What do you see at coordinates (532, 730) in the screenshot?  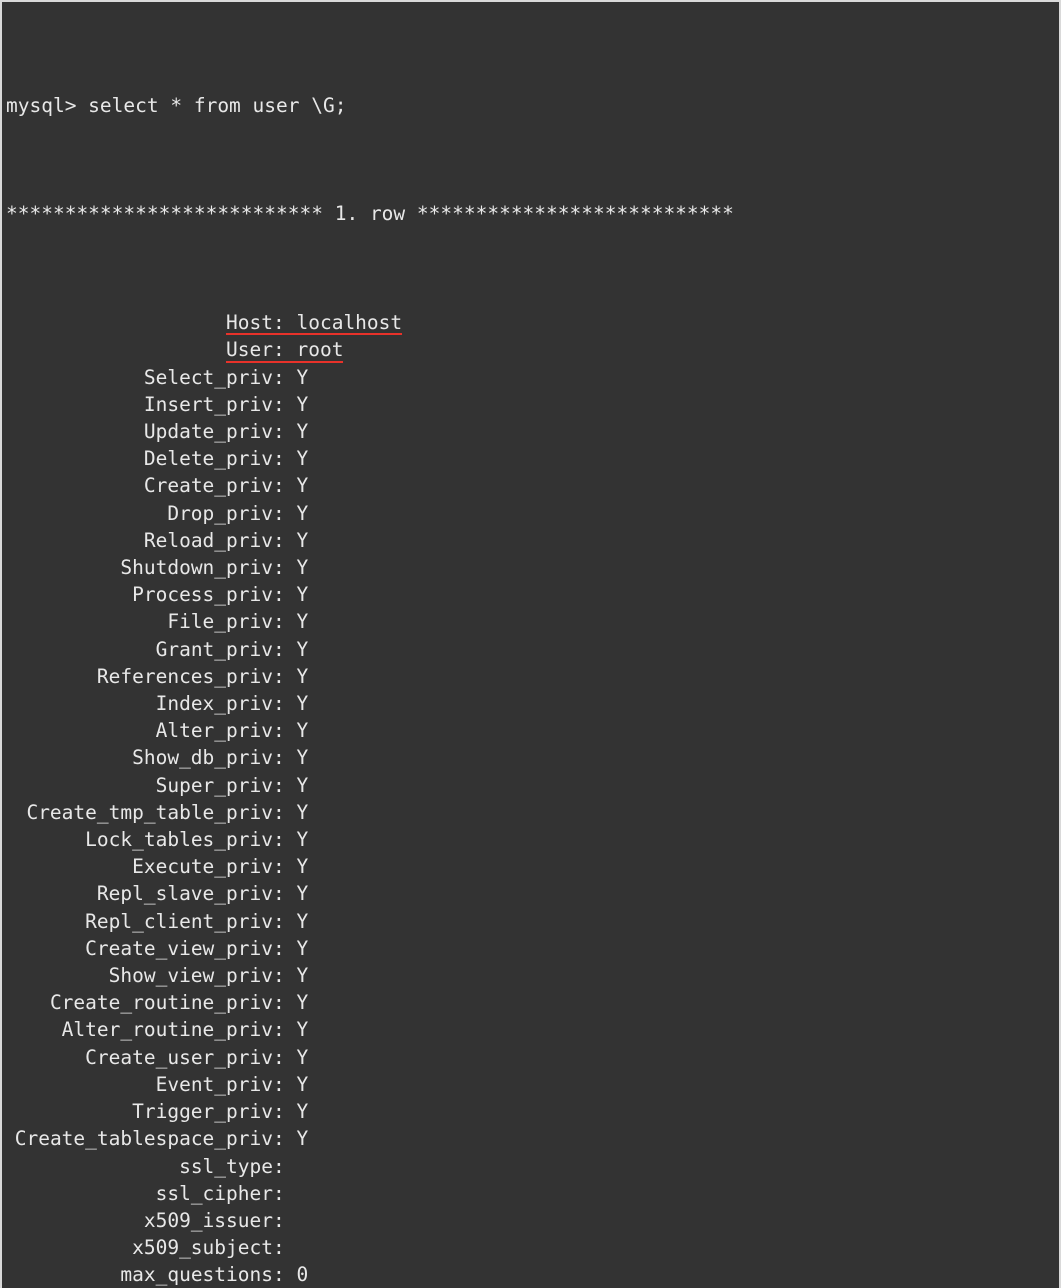 I see `field-row-alter_priv: Alter_priv: Y` at bounding box center [532, 730].